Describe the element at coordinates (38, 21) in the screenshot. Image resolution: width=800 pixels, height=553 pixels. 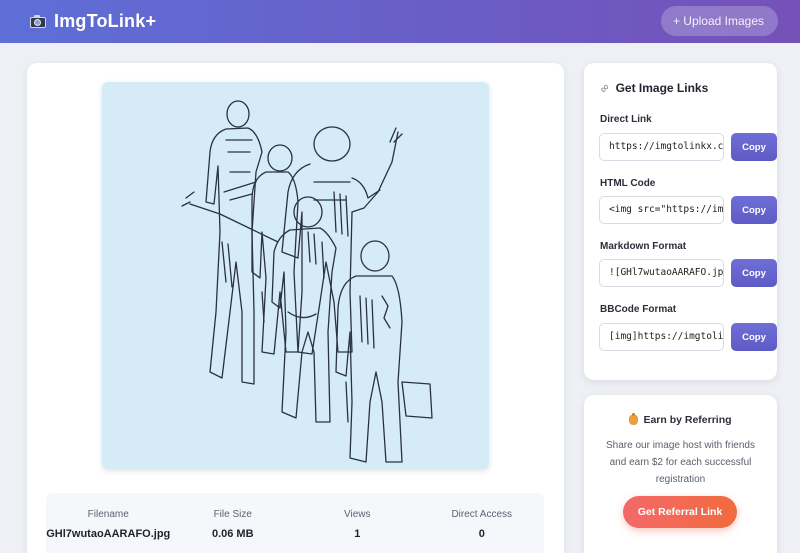
I see `camera-icon` at that location.